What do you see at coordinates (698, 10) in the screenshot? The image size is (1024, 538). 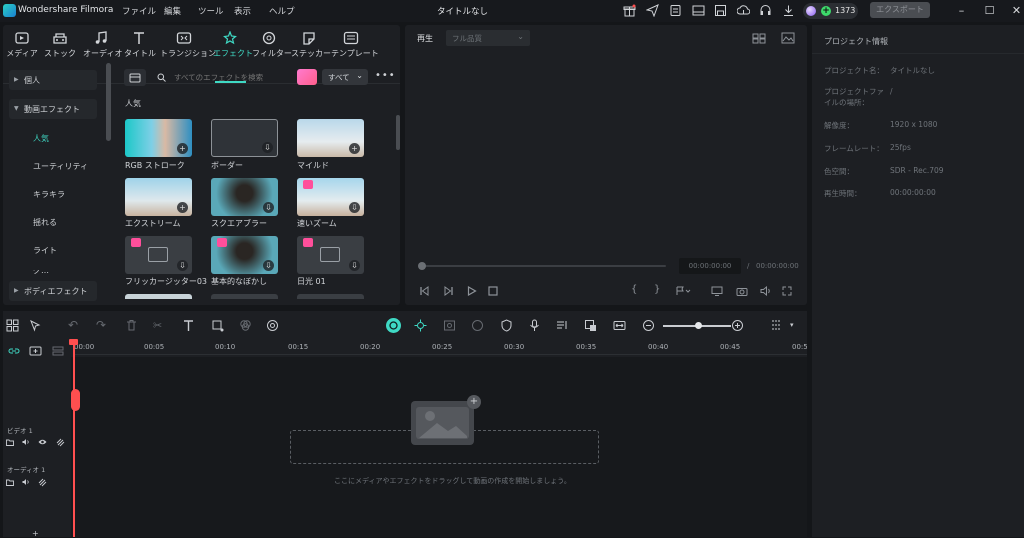 I see `layout-icon` at bounding box center [698, 10].